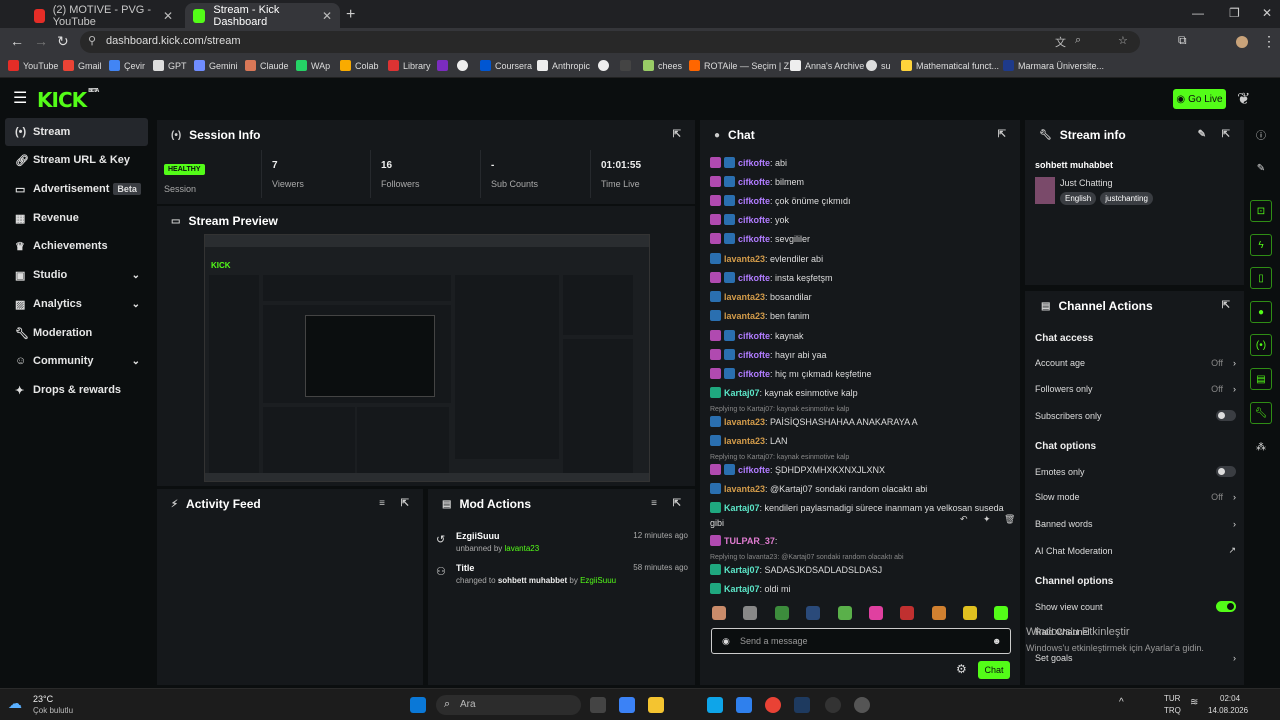 This screenshot has width=1280, height=720. Describe the element at coordinates (860, 219) in the screenshot. I see `chat-message: cifkofte: yok` at that location.